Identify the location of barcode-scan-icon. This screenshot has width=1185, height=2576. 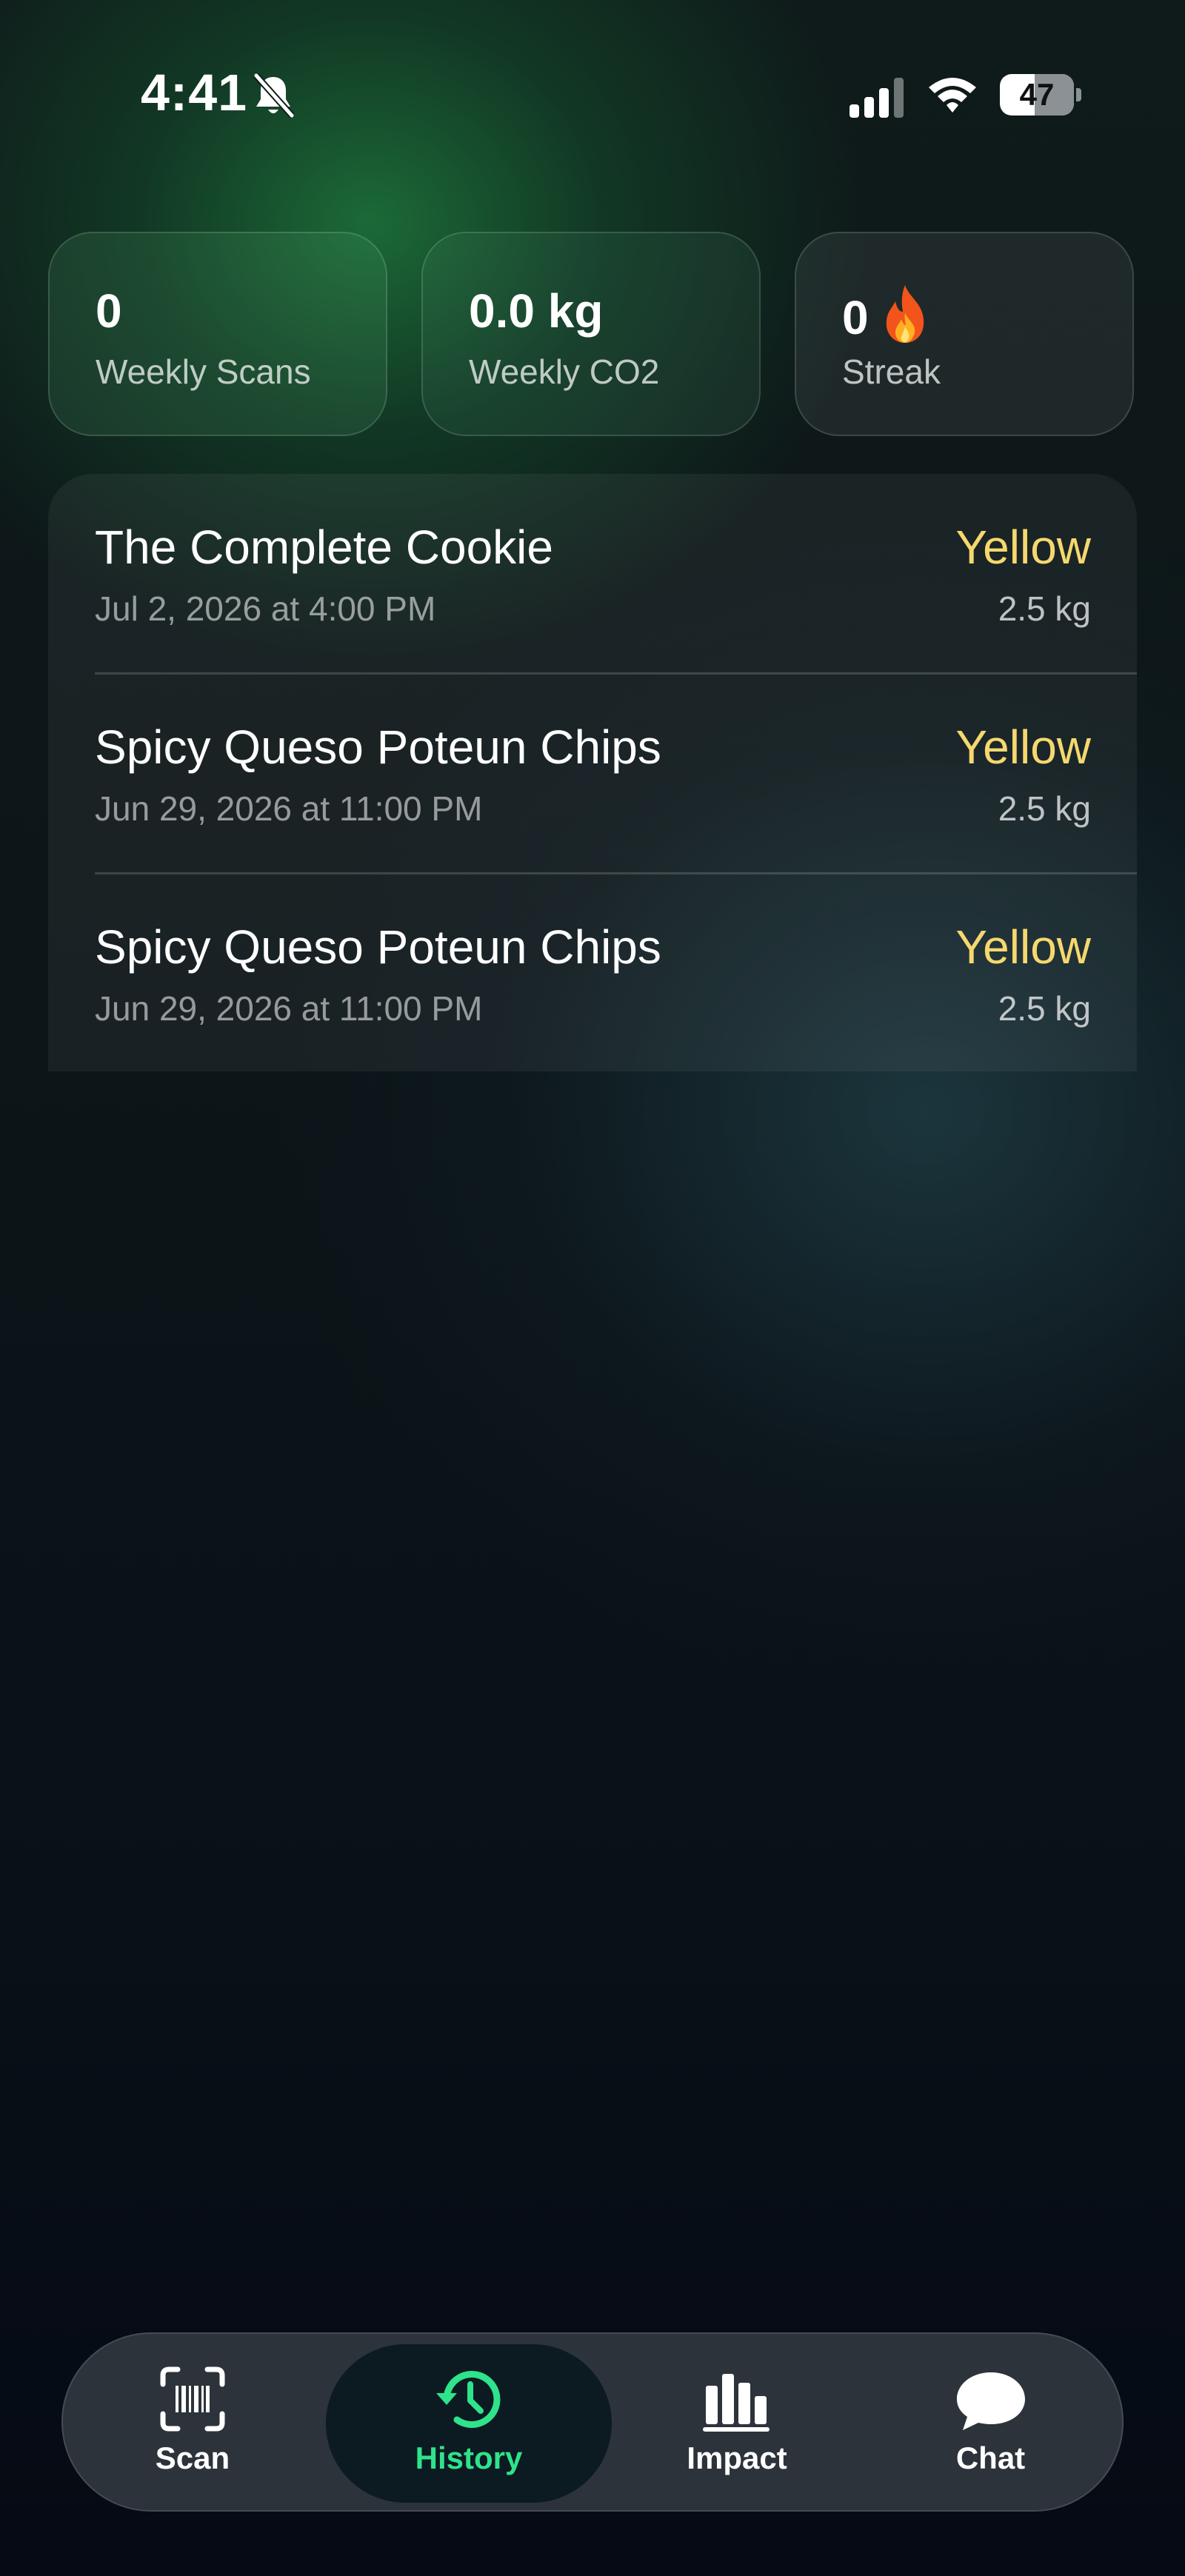
(192, 2399).